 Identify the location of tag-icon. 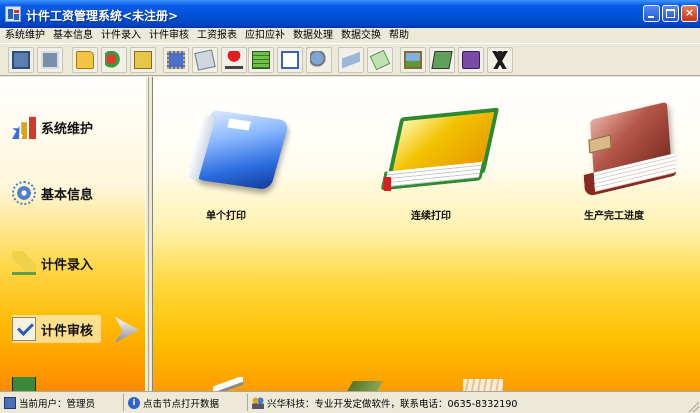
(380, 60).